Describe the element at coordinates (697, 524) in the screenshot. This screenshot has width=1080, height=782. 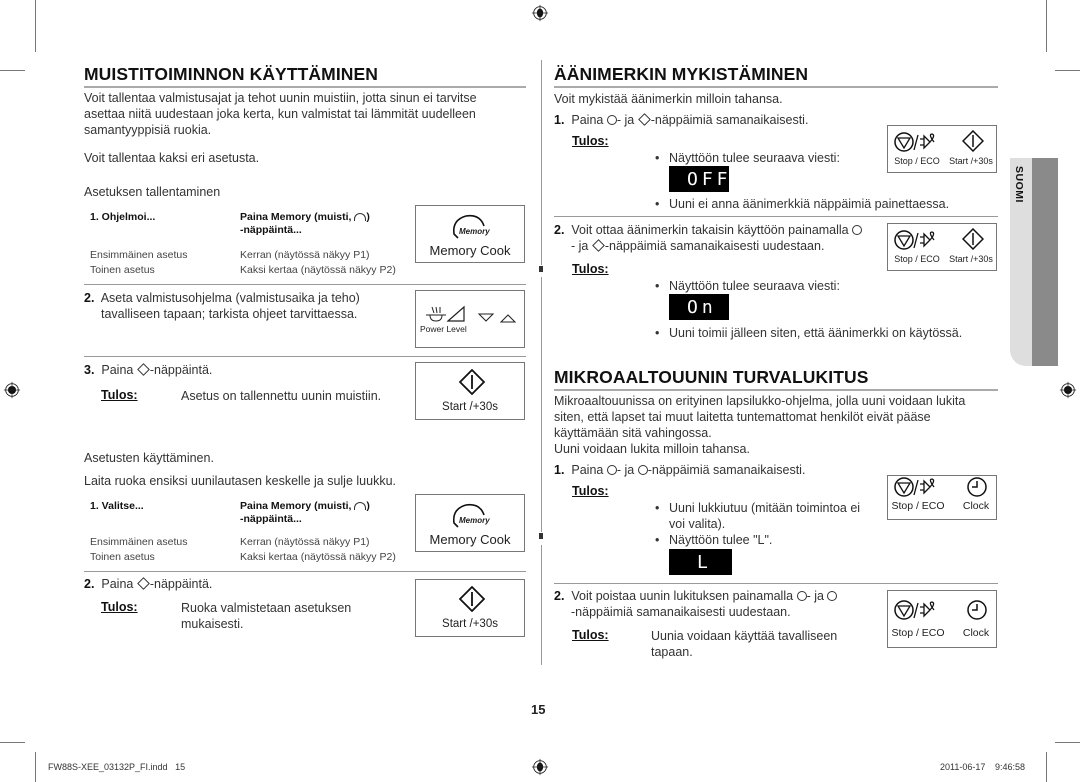
I see `bullet-line: voi valita).` at that location.